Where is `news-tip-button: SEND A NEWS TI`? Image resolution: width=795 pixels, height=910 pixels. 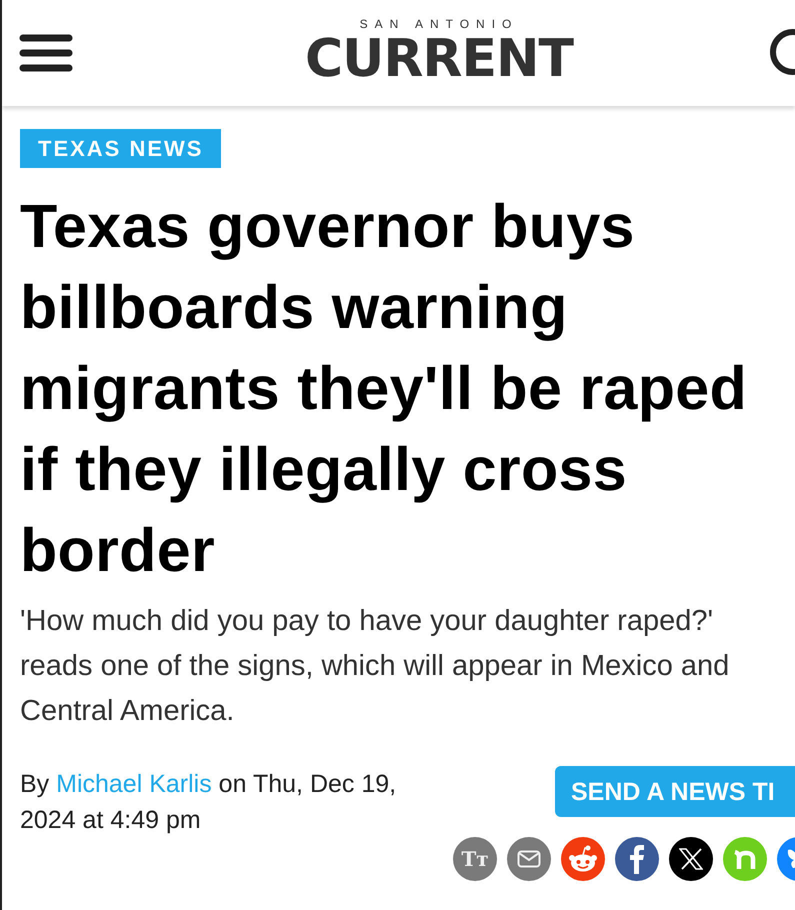
news-tip-button: SEND A NEWS TI is located at coordinates (675, 791).